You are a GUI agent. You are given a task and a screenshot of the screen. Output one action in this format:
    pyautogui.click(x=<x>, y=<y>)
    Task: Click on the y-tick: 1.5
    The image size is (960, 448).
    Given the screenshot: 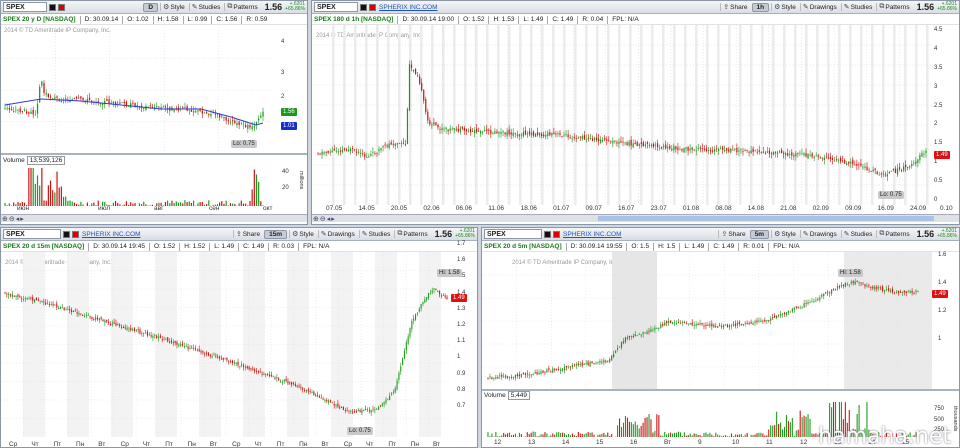 What is the action you would take?
    pyautogui.click(x=938, y=143)
    